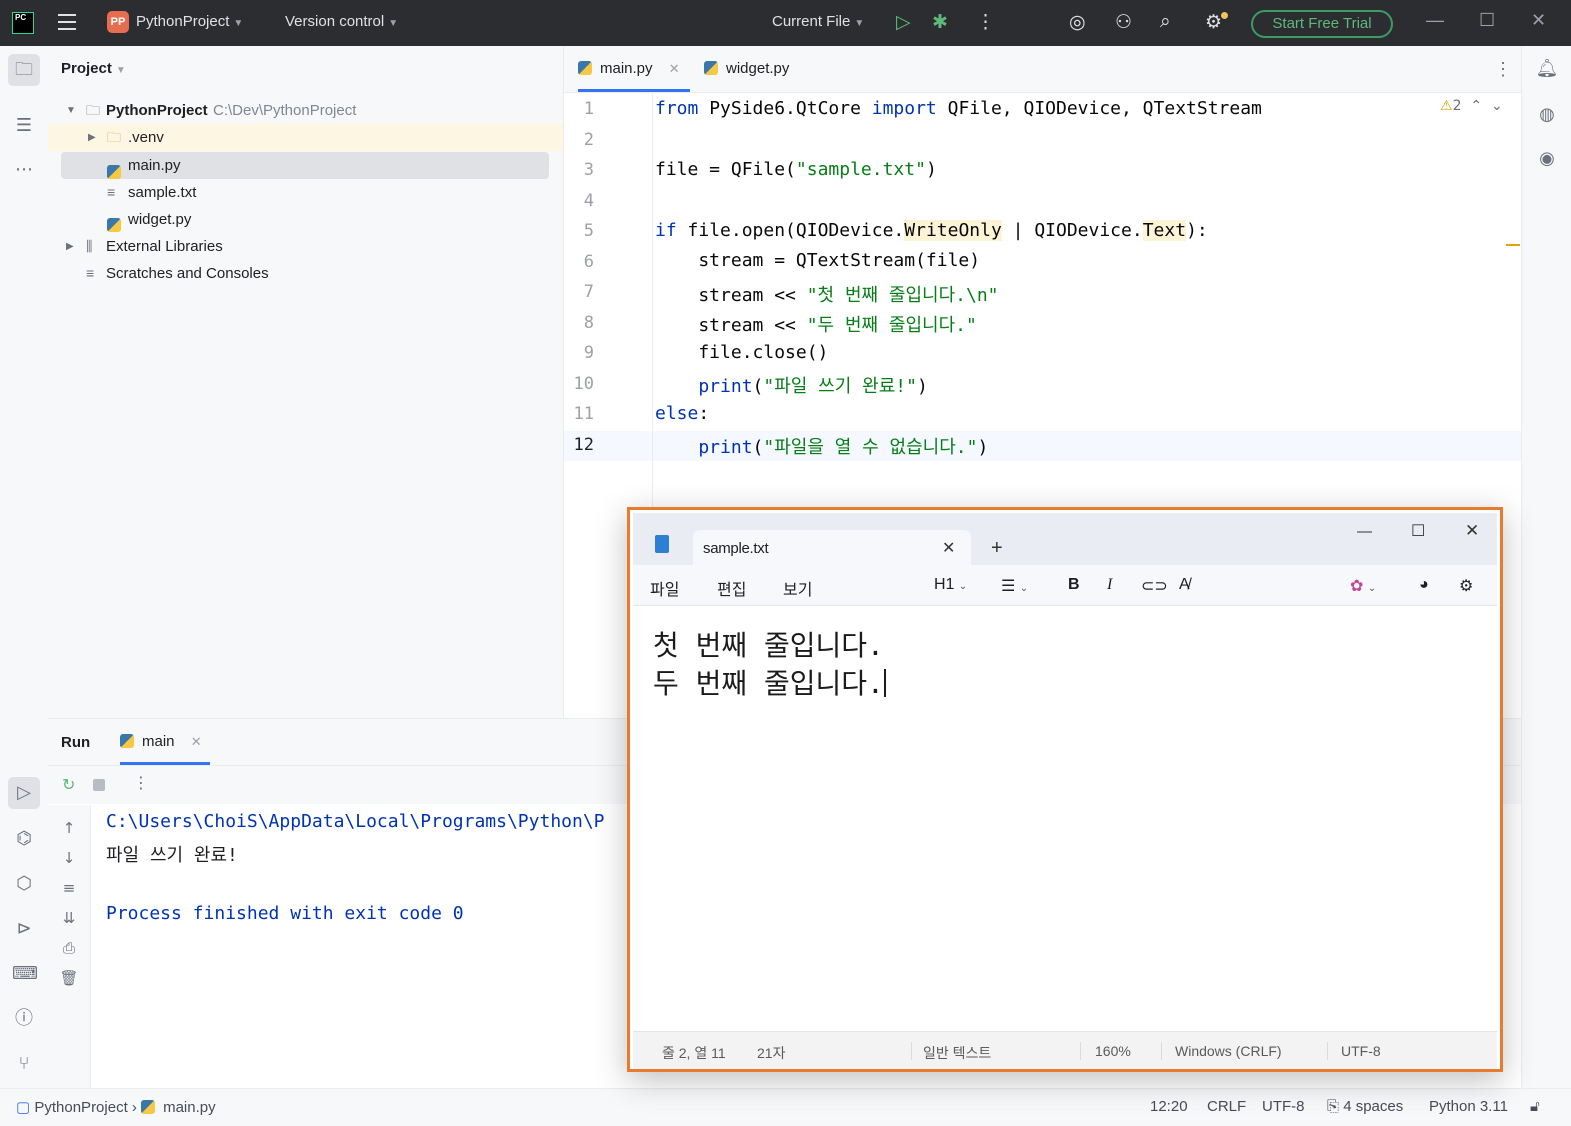 The width and height of the screenshot is (1571, 1126). I want to click on tree-item-sample-txt: ≡ sample.txt, so click(305, 192).